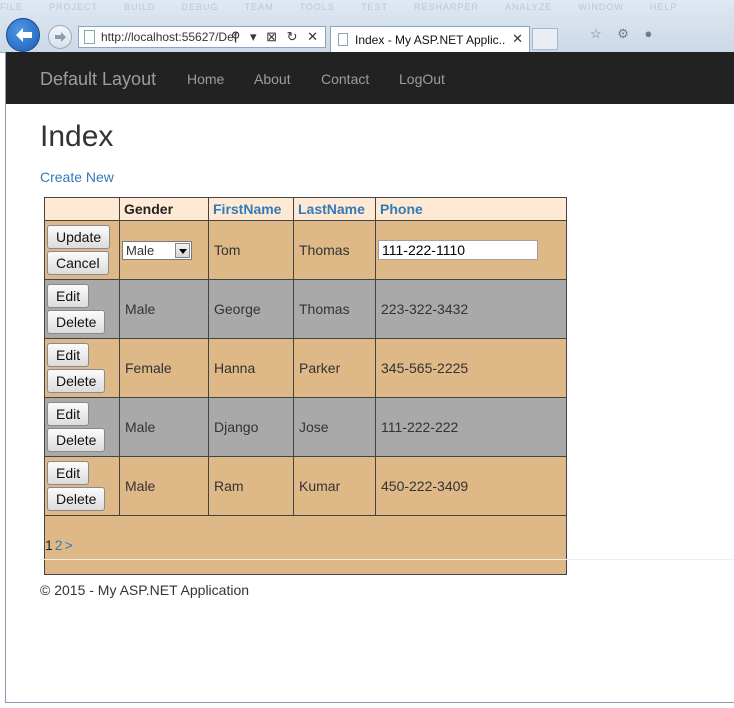  Describe the element at coordinates (528, 7) in the screenshot. I see `menu-analyze: ANALYZE` at that location.